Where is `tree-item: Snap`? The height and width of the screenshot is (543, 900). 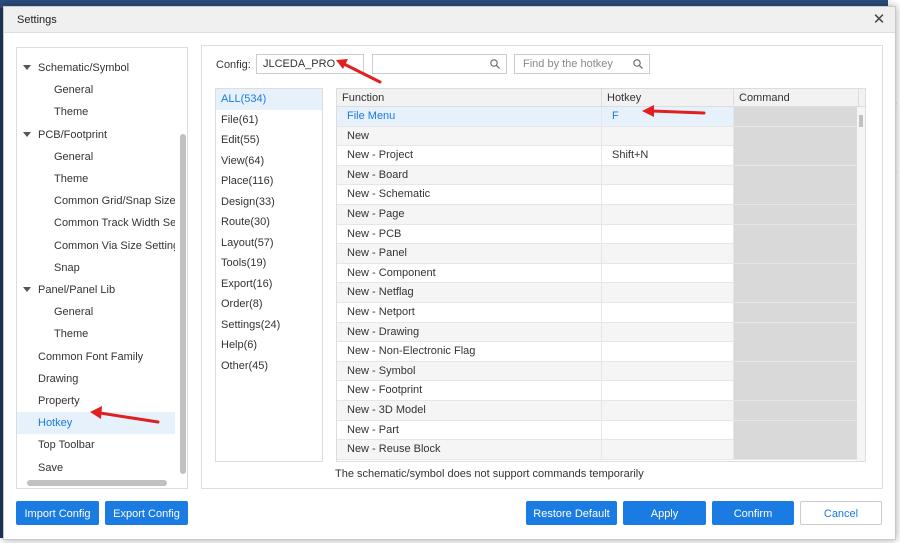 tree-item: Snap is located at coordinates (96, 268).